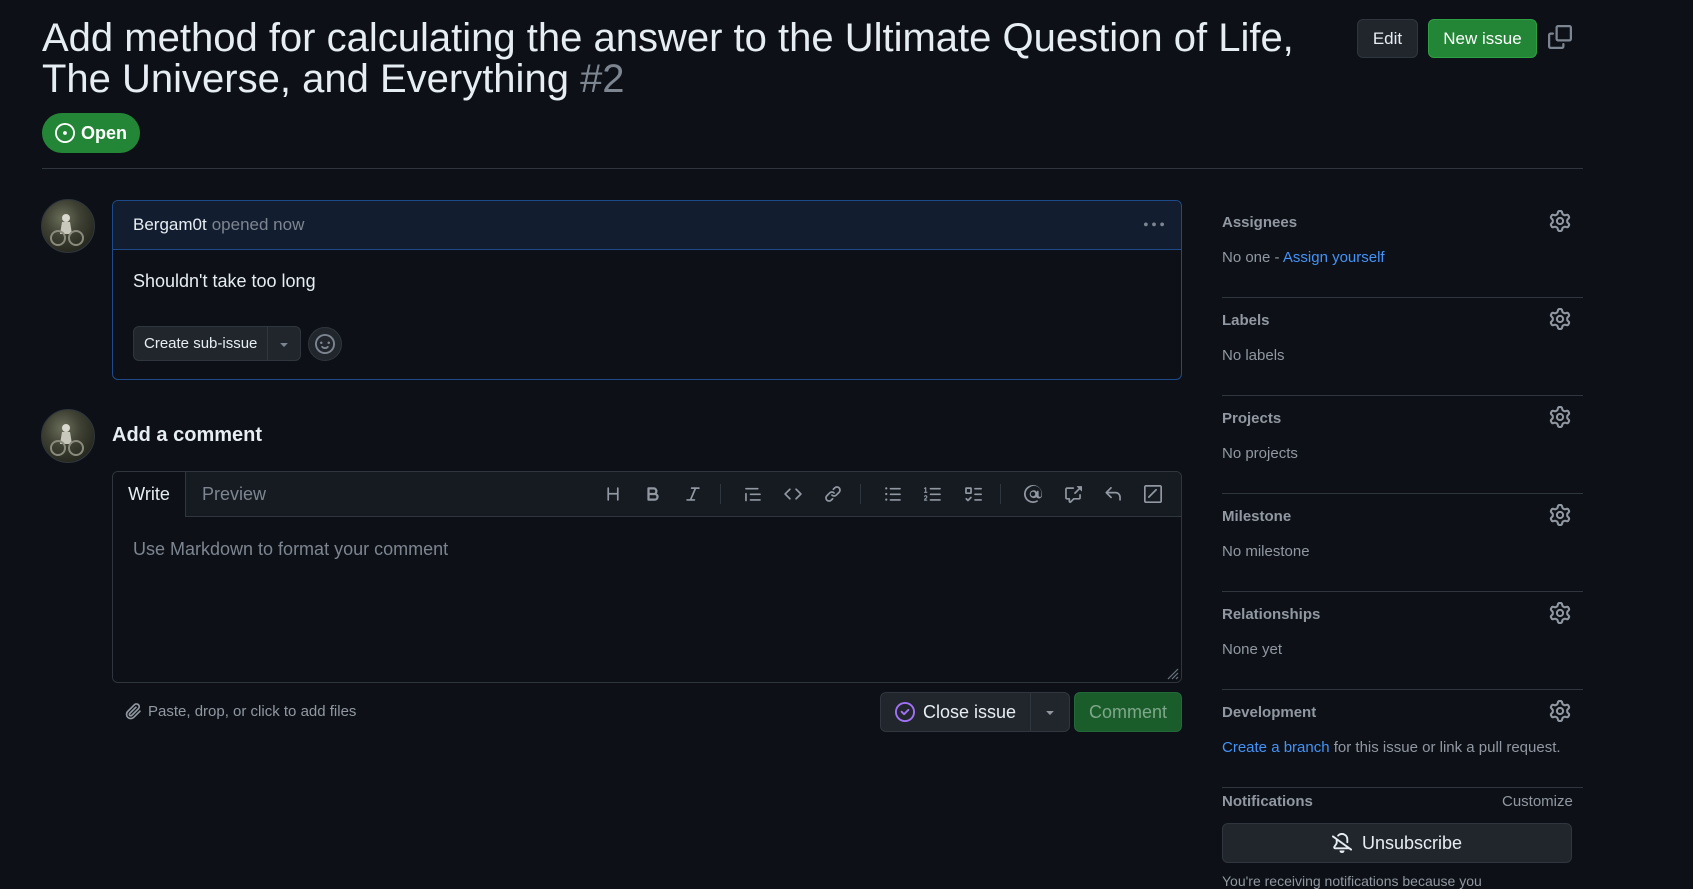  What do you see at coordinates (1447, 747) in the screenshot?
I see `development-text: for this issue or link a pull request.` at bounding box center [1447, 747].